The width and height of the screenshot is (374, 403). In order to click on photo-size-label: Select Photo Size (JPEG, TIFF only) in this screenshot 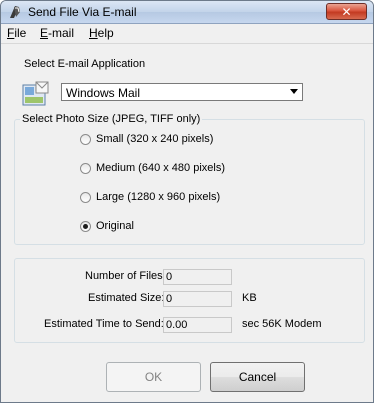, I will do `click(111, 119)`.